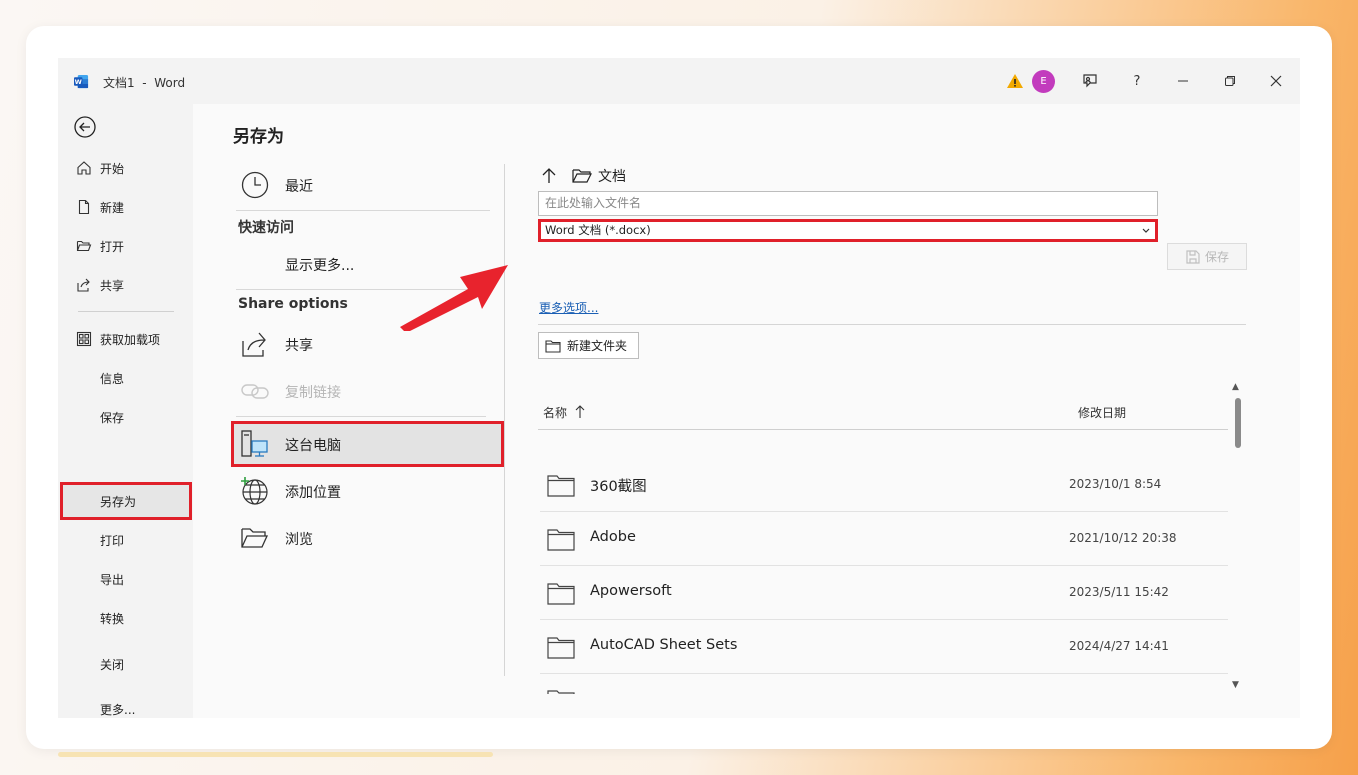 The height and width of the screenshot is (775, 1358). I want to click on nav-label: 共享, so click(112, 285).